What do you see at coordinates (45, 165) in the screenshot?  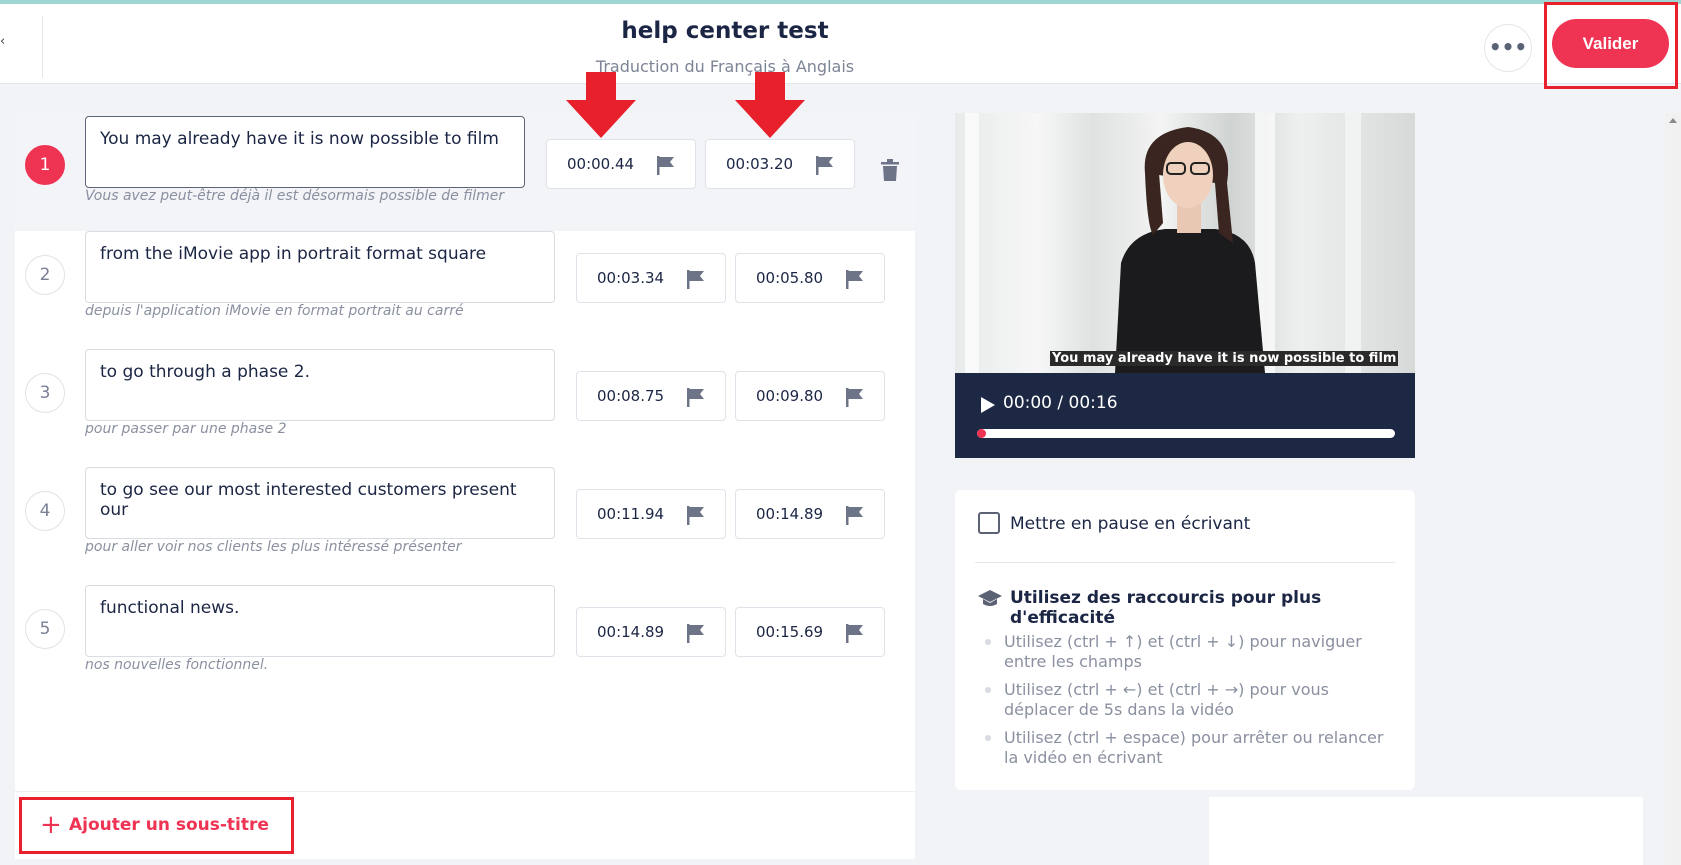 I see `subtitle-number: 1` at bounding box center [45, 165].